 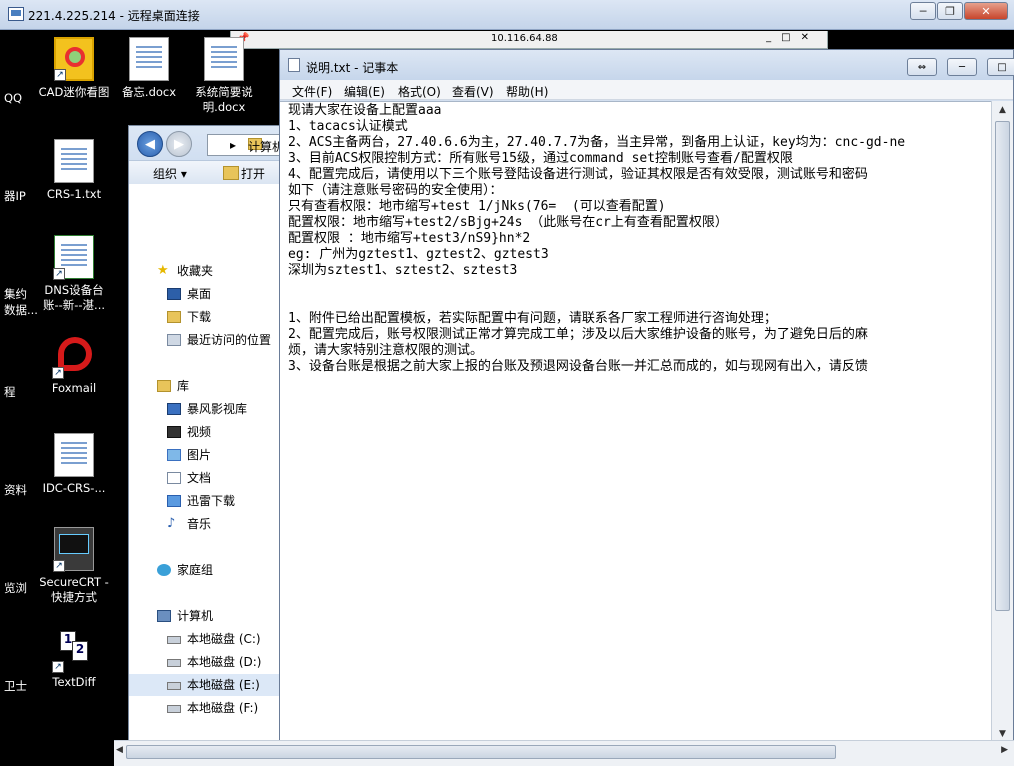 What do you see at coordinates (204, 478) in the screenshot?
I see `tree-item-documents: 文档` at bounding box center [204, 478].